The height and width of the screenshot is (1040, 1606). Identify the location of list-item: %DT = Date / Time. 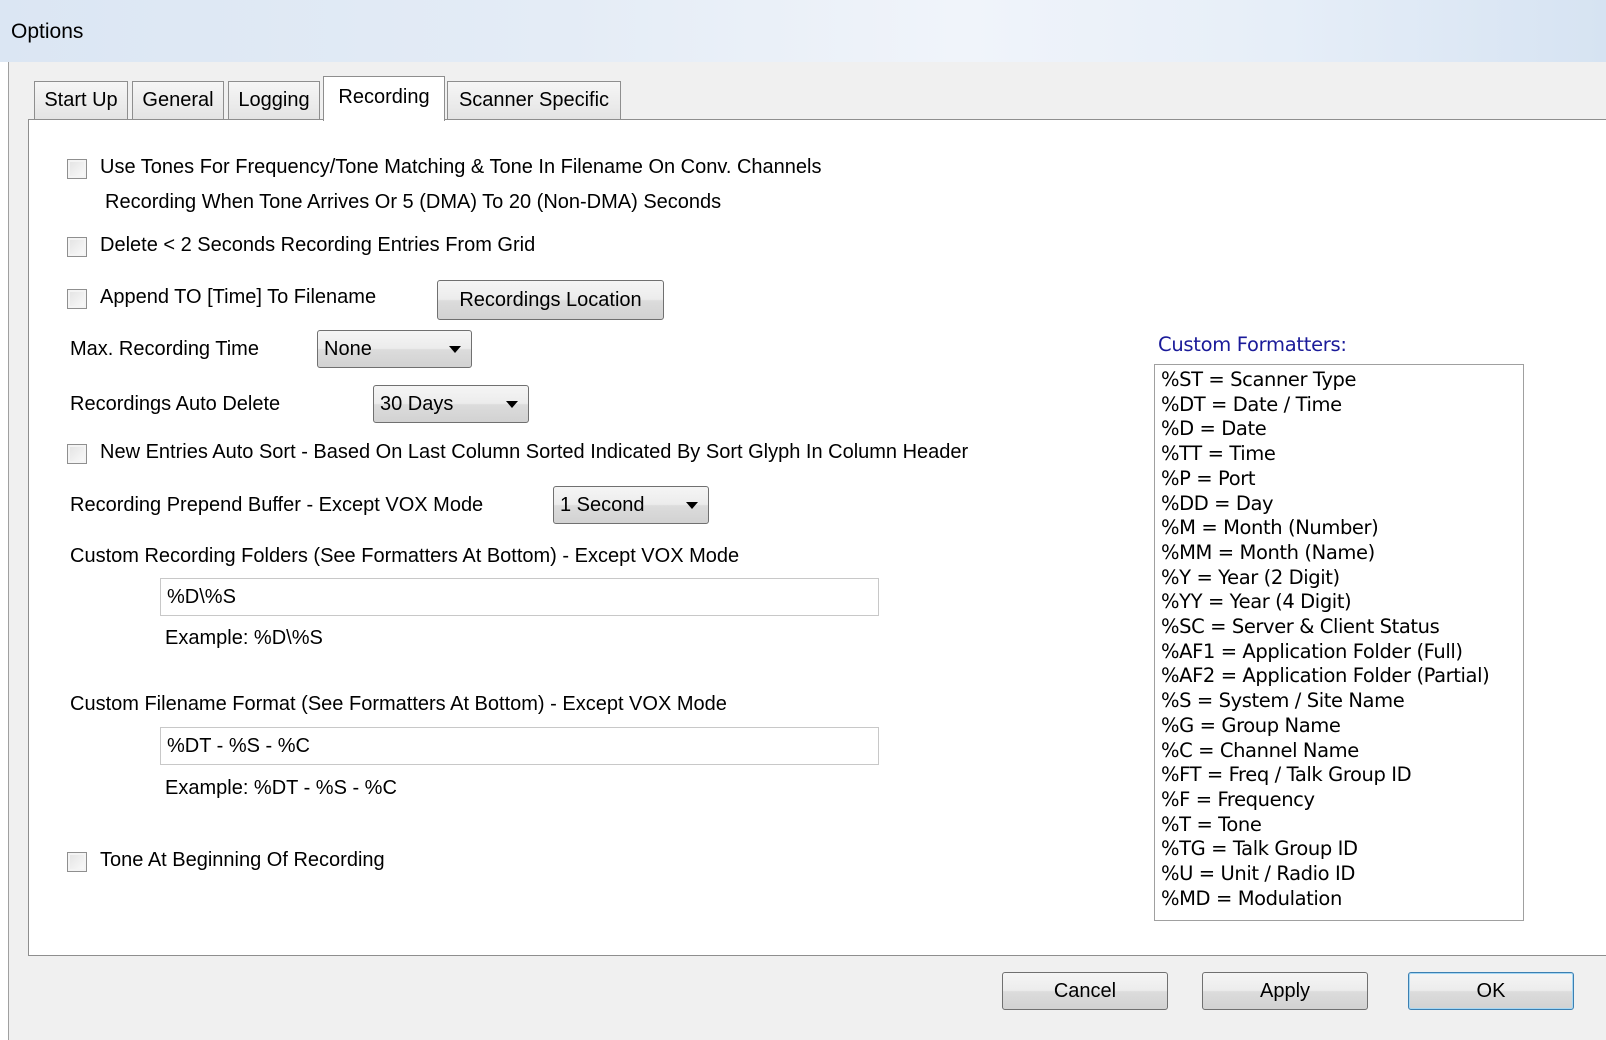
(1251, 404).